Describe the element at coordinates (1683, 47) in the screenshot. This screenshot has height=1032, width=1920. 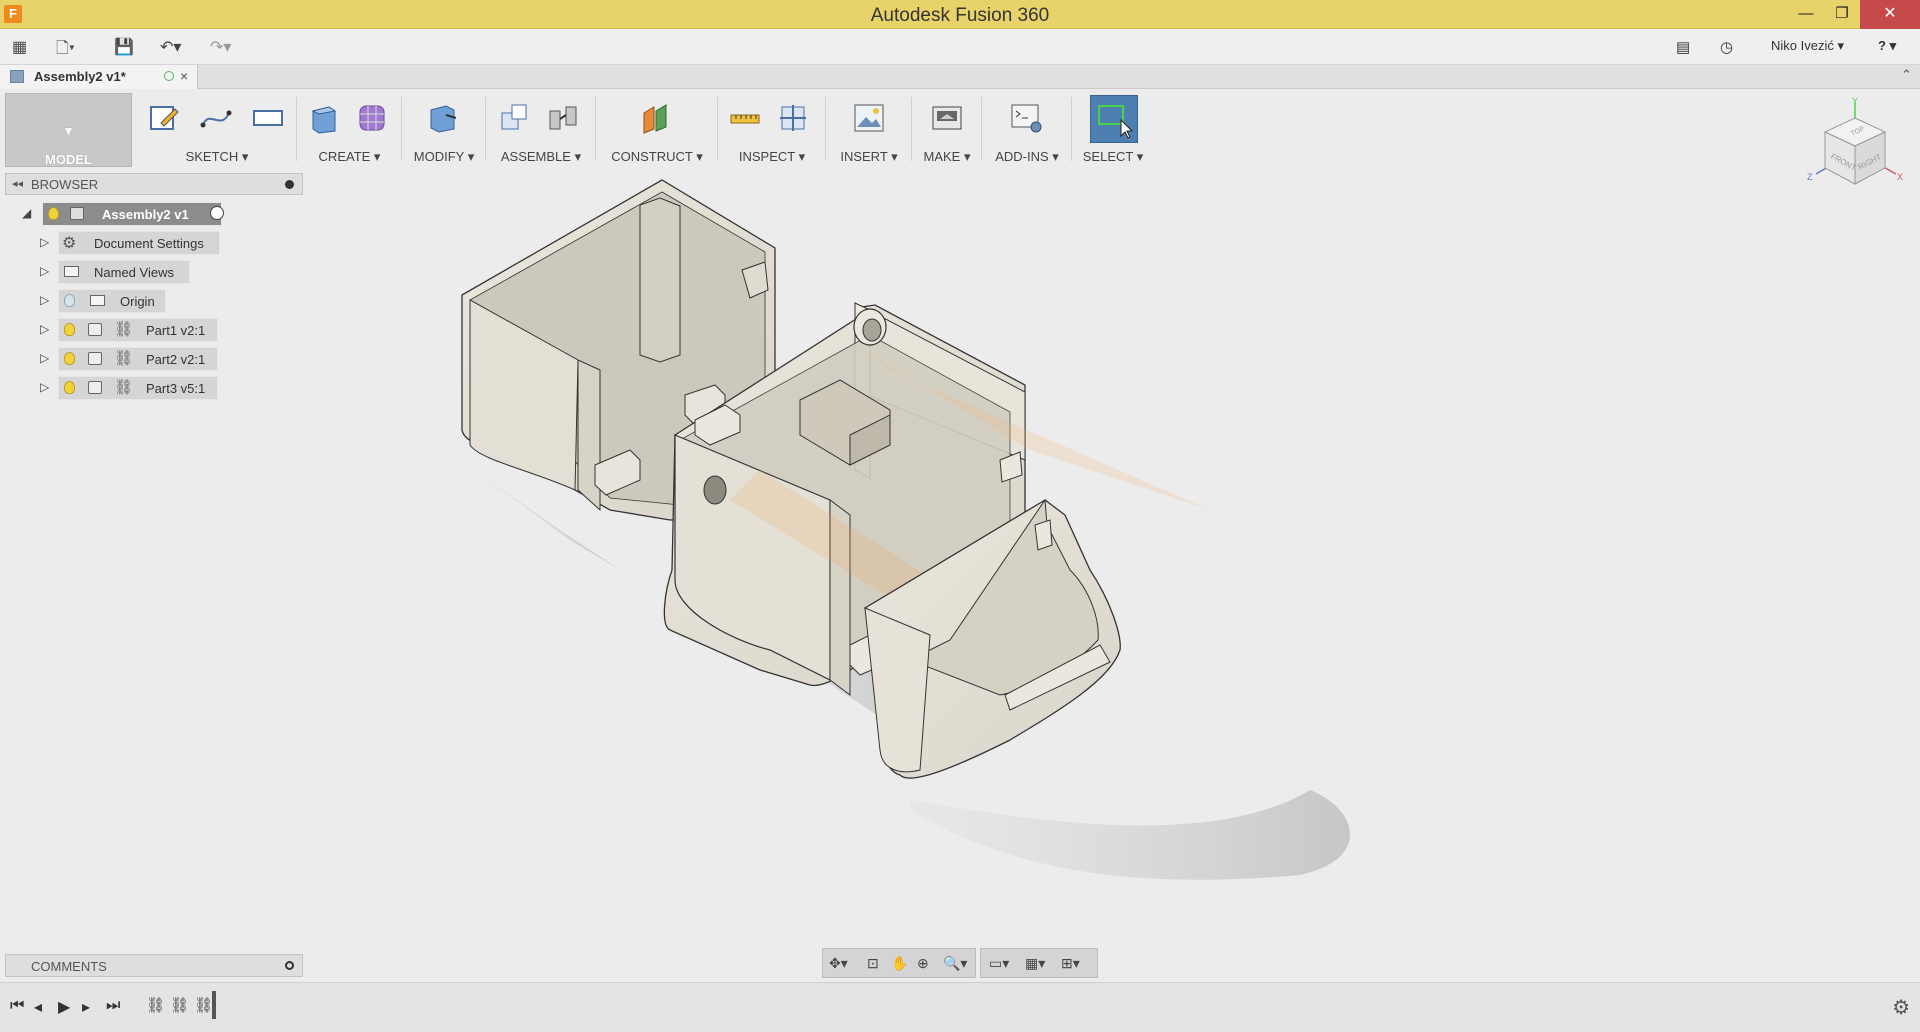
I see `notifications-icon: ▤` at that location.